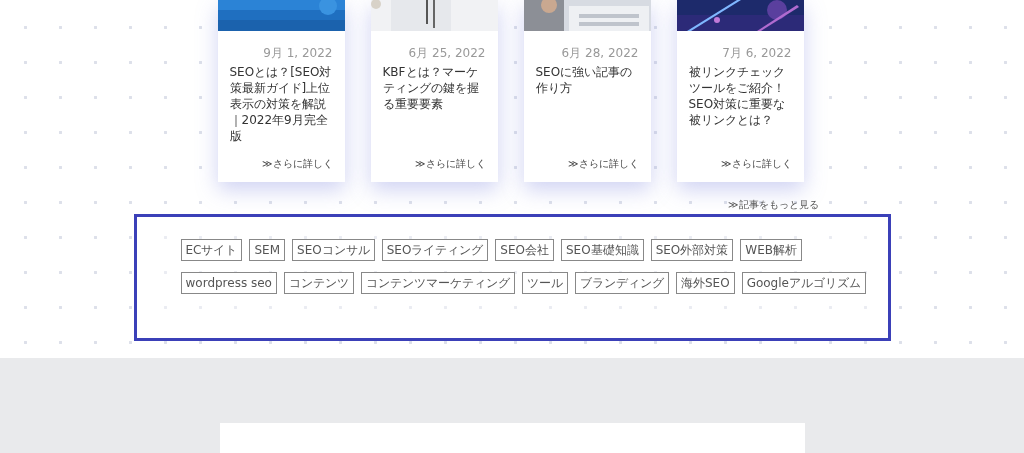  I want to click on article-card: 7月 6, 2022 被リンクチェックツールをご紹介！SEO対策に重要な被リンクとは？ ≫さらに詳しく, so click(740, 91).